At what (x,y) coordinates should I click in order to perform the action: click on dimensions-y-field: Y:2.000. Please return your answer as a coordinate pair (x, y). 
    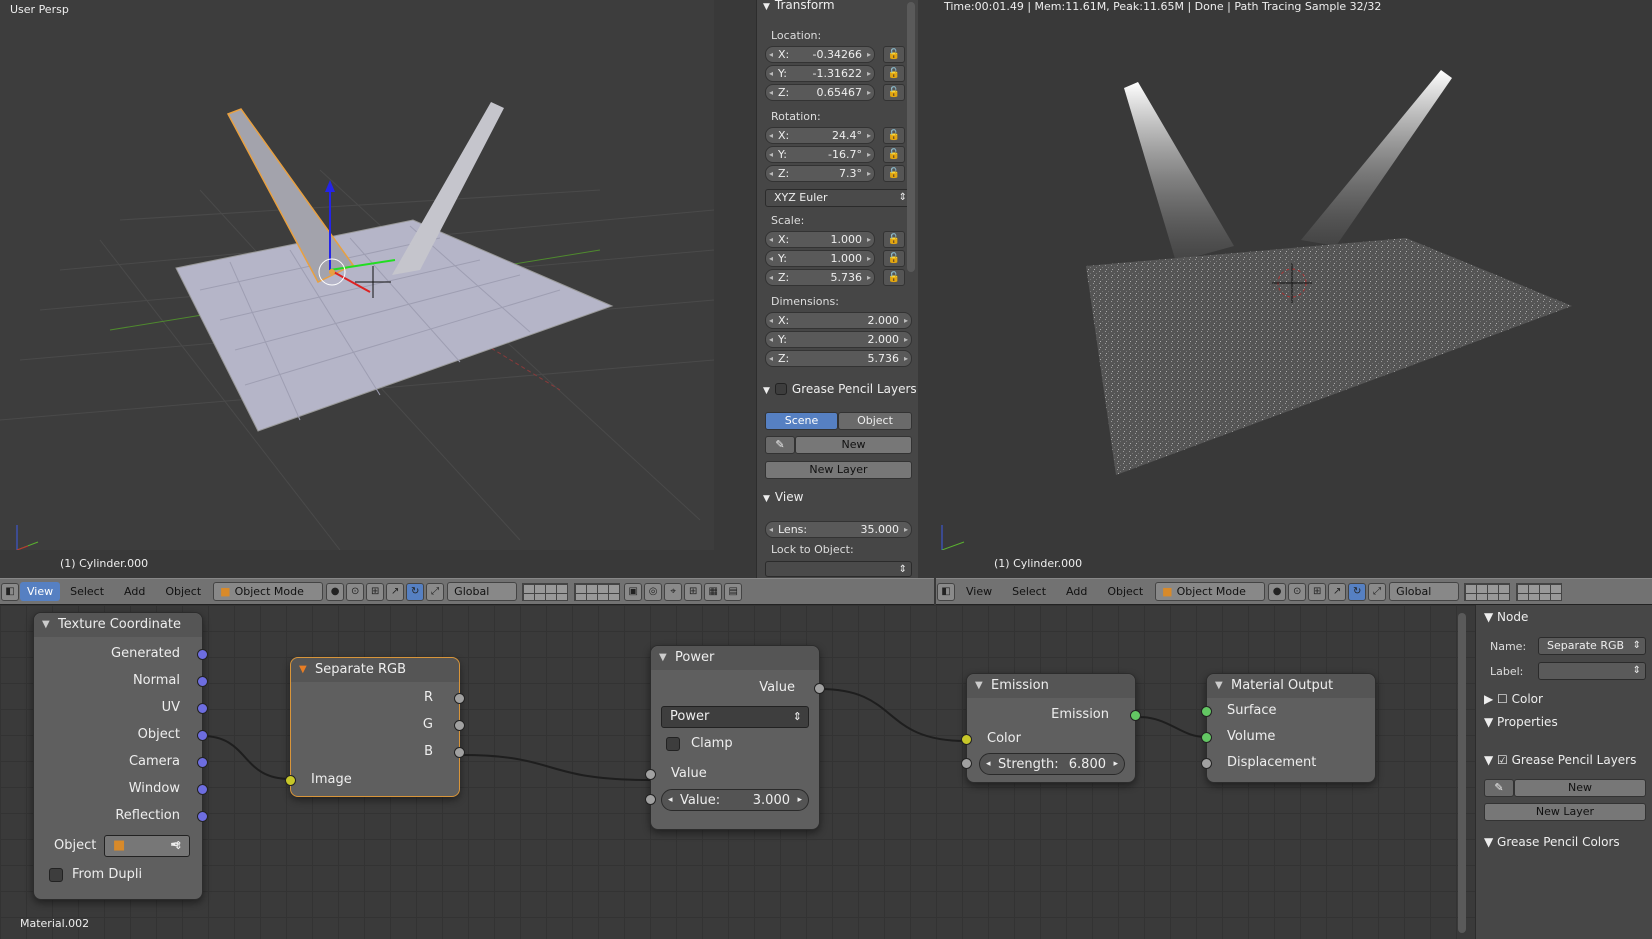
    Looking at the image, I should click on (838, 339).